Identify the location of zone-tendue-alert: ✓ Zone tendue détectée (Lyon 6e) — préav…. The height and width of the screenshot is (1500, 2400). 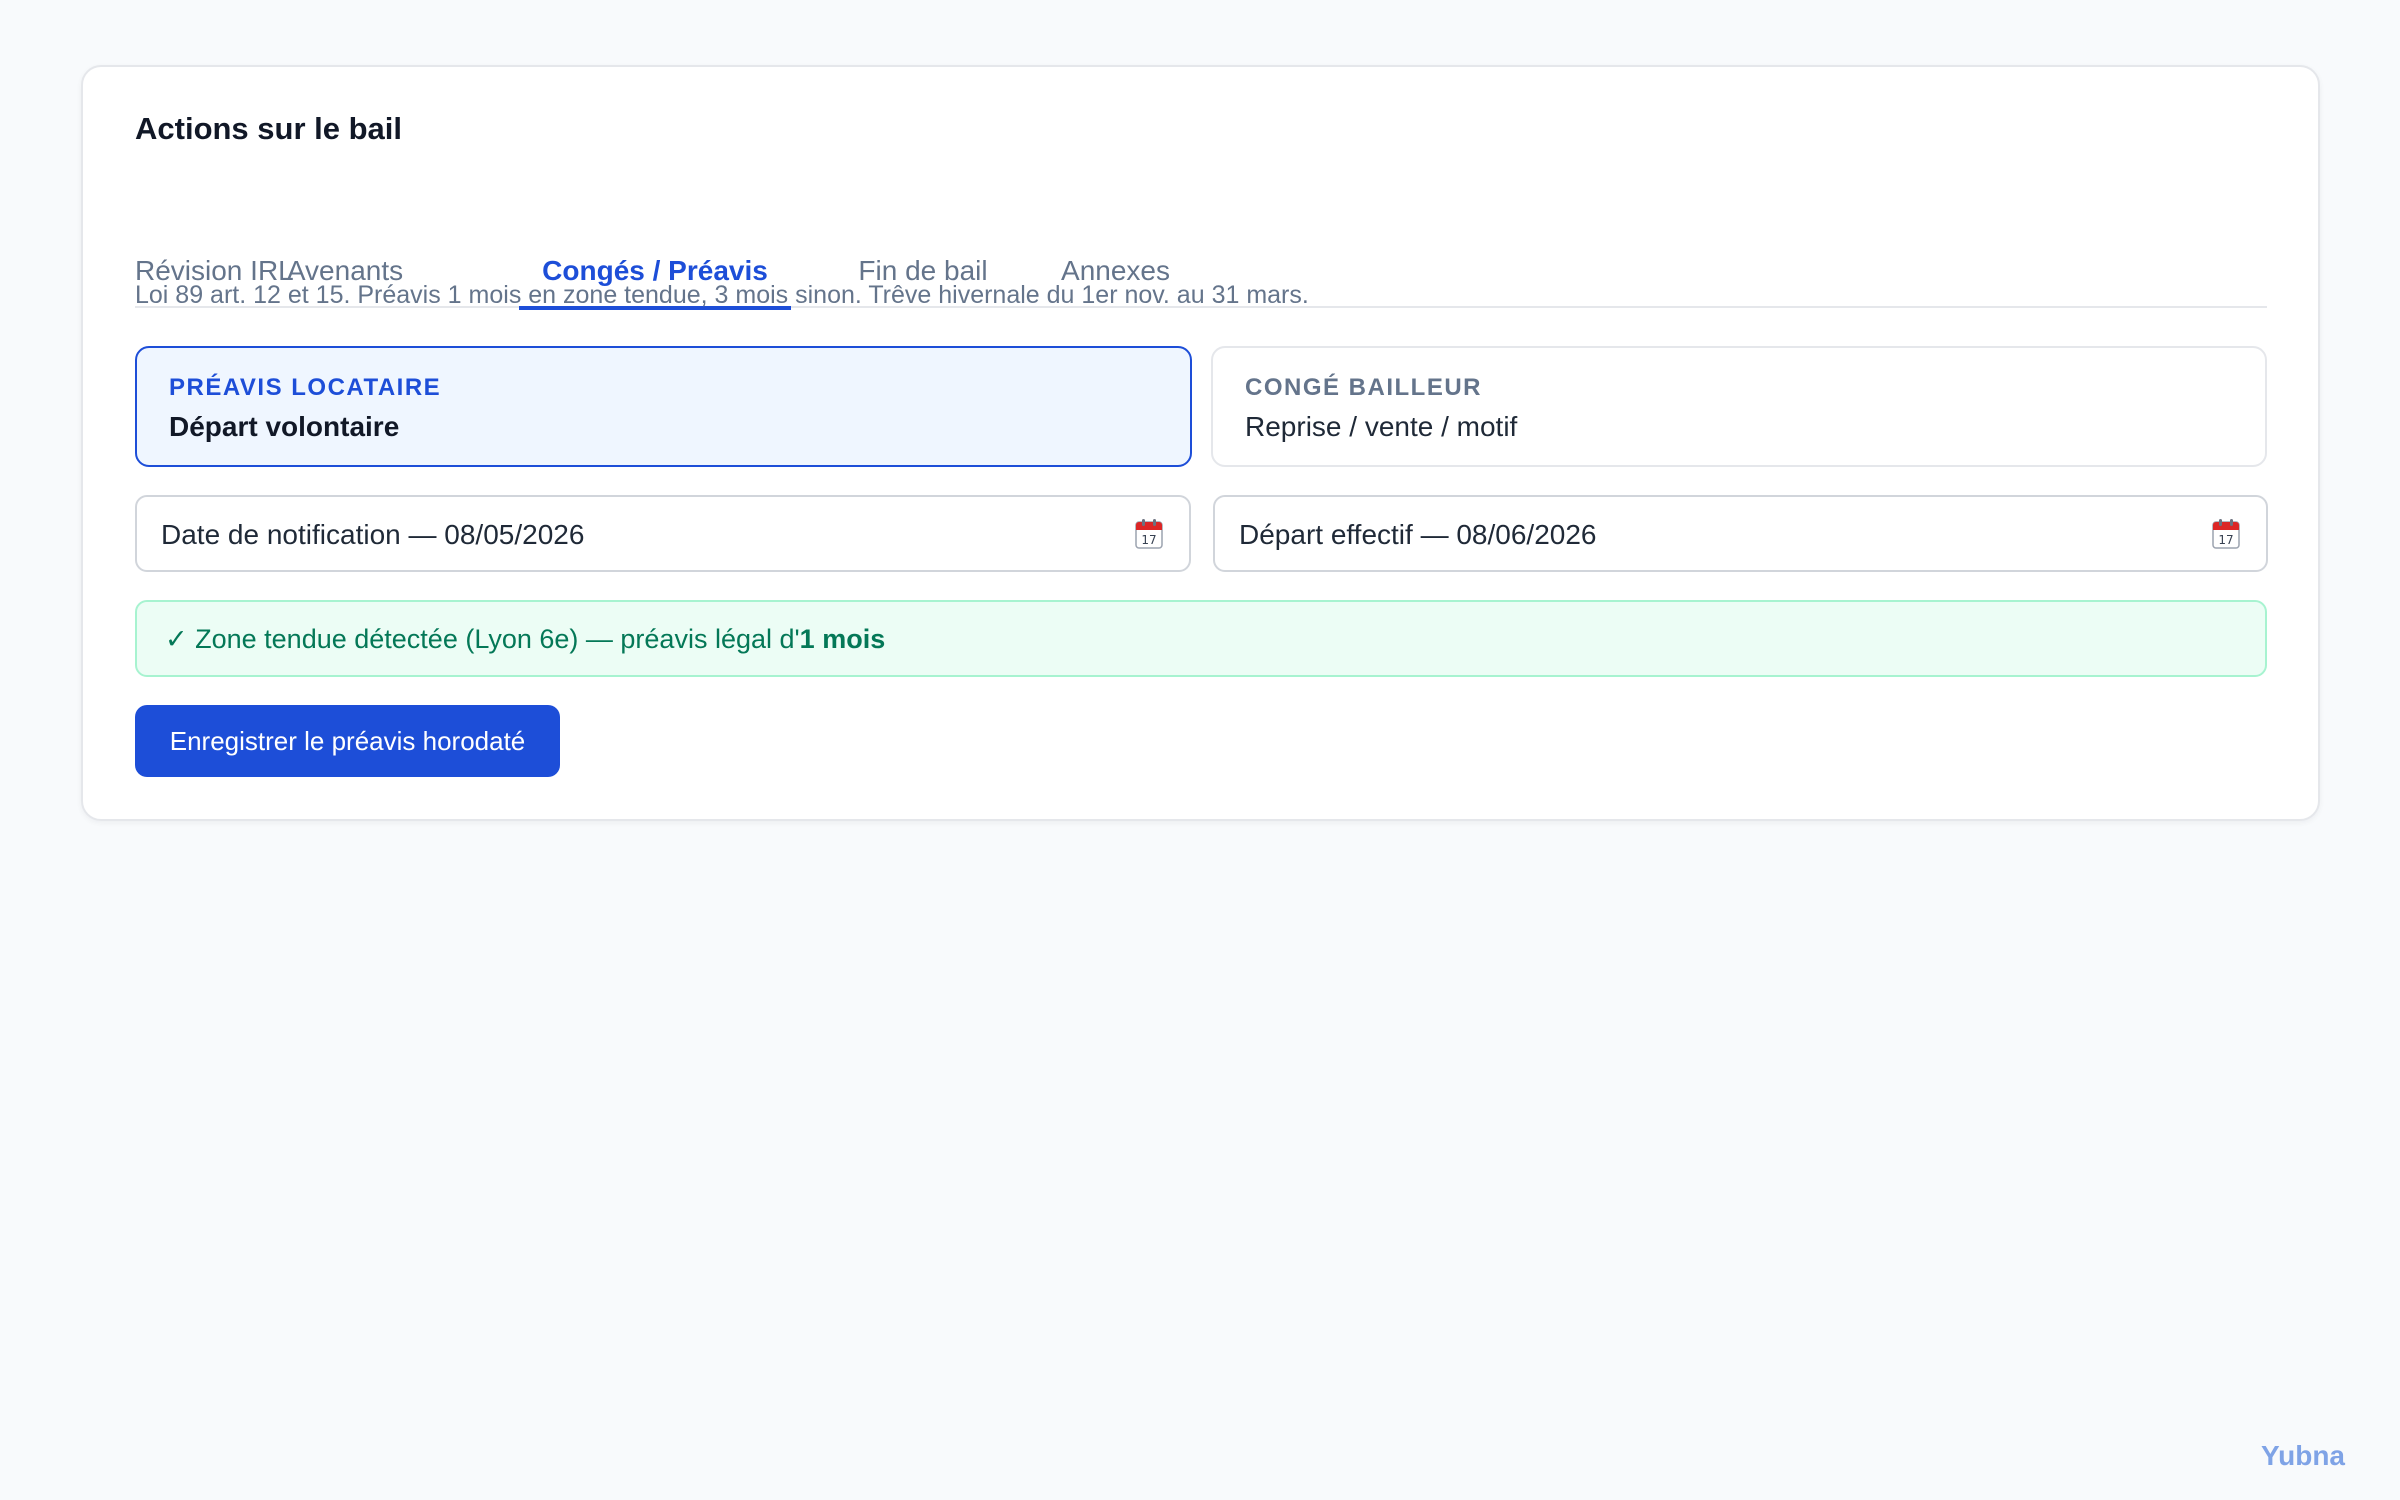
(1201, 638).